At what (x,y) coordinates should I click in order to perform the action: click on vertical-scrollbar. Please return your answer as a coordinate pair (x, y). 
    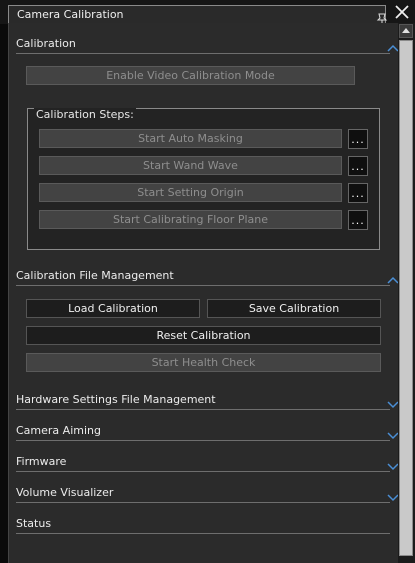
    Looking at the image, I should click on (406, 293).